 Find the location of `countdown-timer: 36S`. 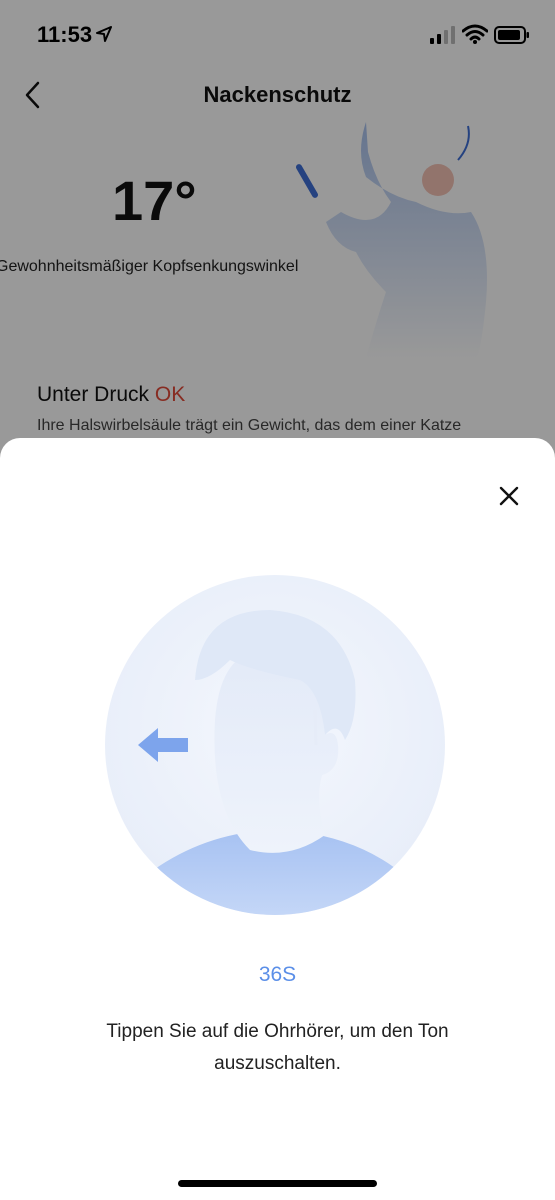

countdown-timer: 36S is located at coordinates (277, 974).